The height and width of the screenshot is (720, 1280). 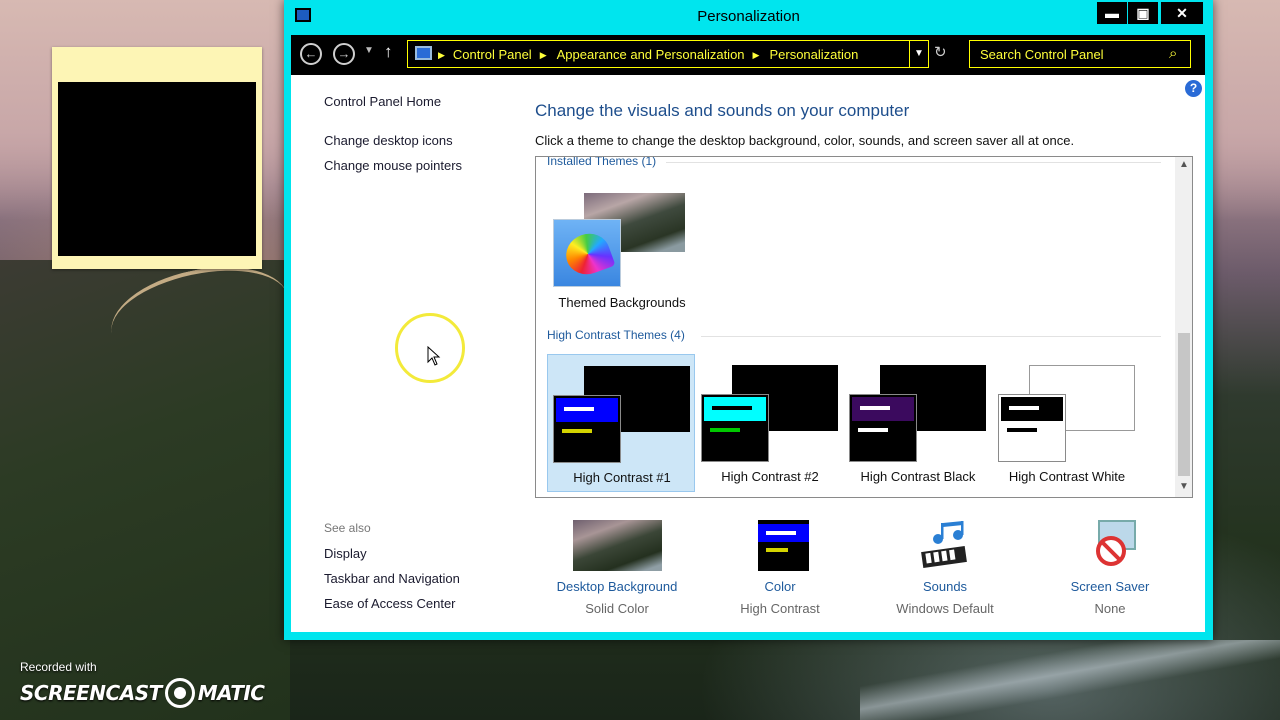 I want to click on watermark-recorded-with: Recorded with, so click(x=58, y=667).